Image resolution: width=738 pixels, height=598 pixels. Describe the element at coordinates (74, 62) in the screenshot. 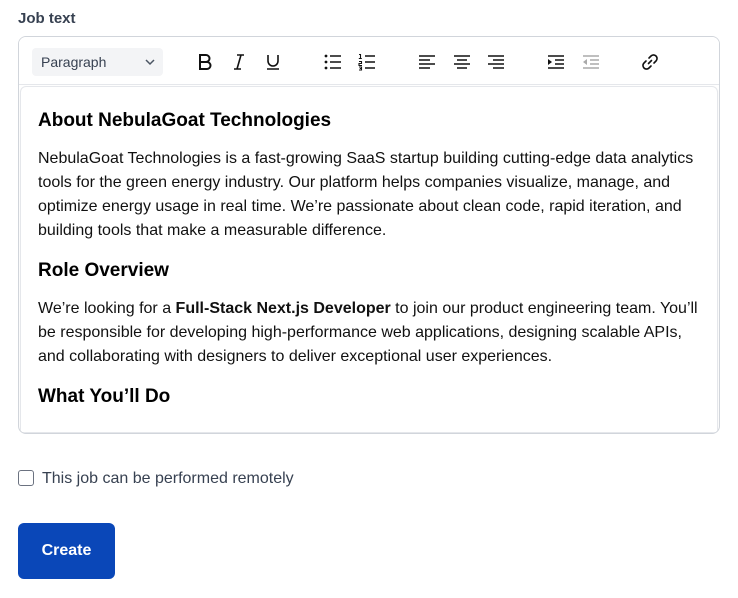

I see `block-type-value: Paragraph` at that location.